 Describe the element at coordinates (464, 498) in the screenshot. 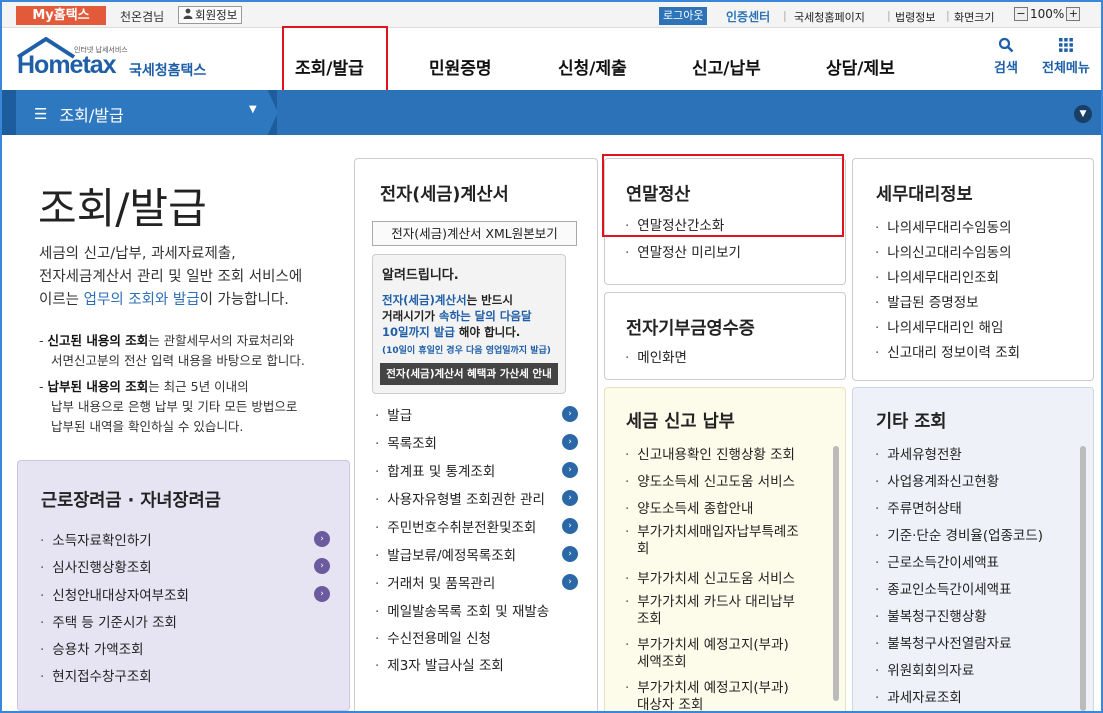

I see `etax-item-user-permission: 사용자유형별 조회권한 관리` at that location.